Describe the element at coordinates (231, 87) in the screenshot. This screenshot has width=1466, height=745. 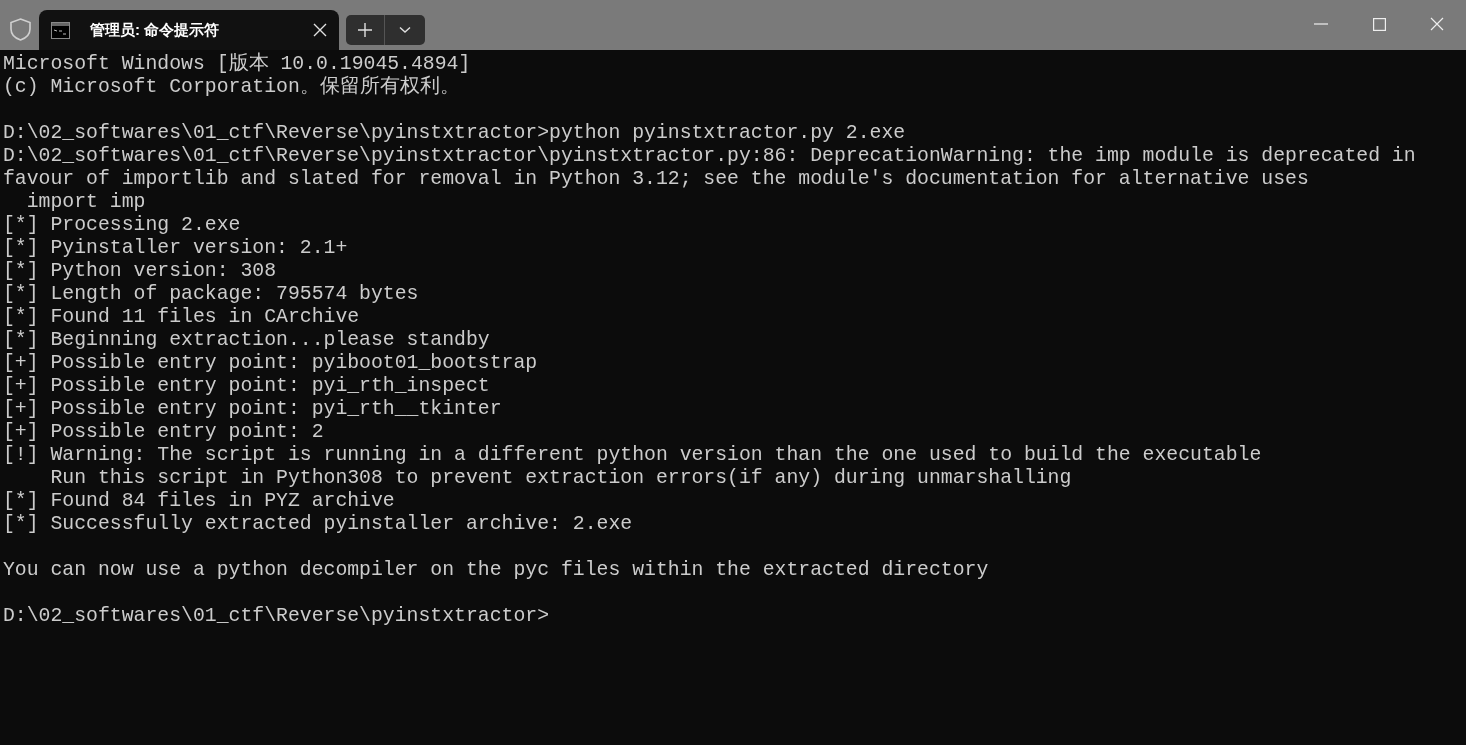
I see `terminal-line: (c) Microsoft Corporation。保留所有权利。` at that location.